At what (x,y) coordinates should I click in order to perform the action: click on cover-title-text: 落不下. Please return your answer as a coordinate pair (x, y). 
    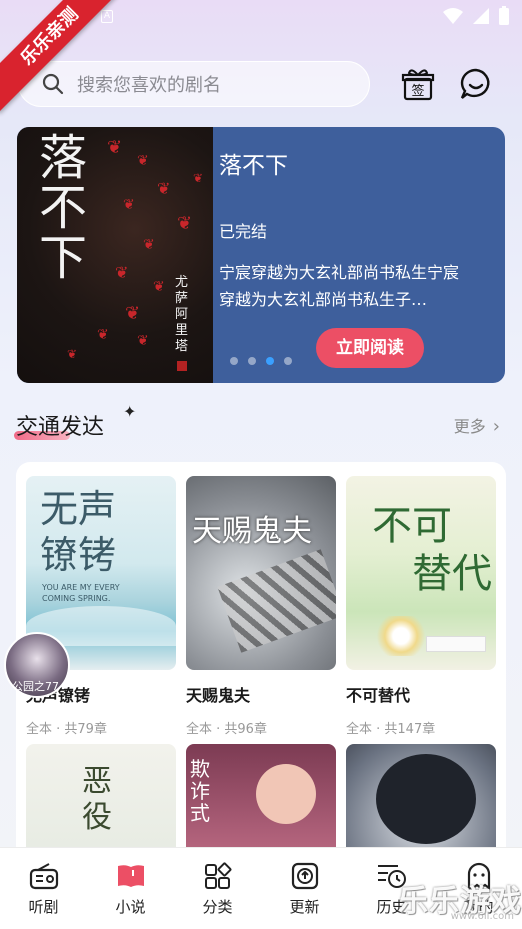
    Looking at the image, I should click on (63, 208).